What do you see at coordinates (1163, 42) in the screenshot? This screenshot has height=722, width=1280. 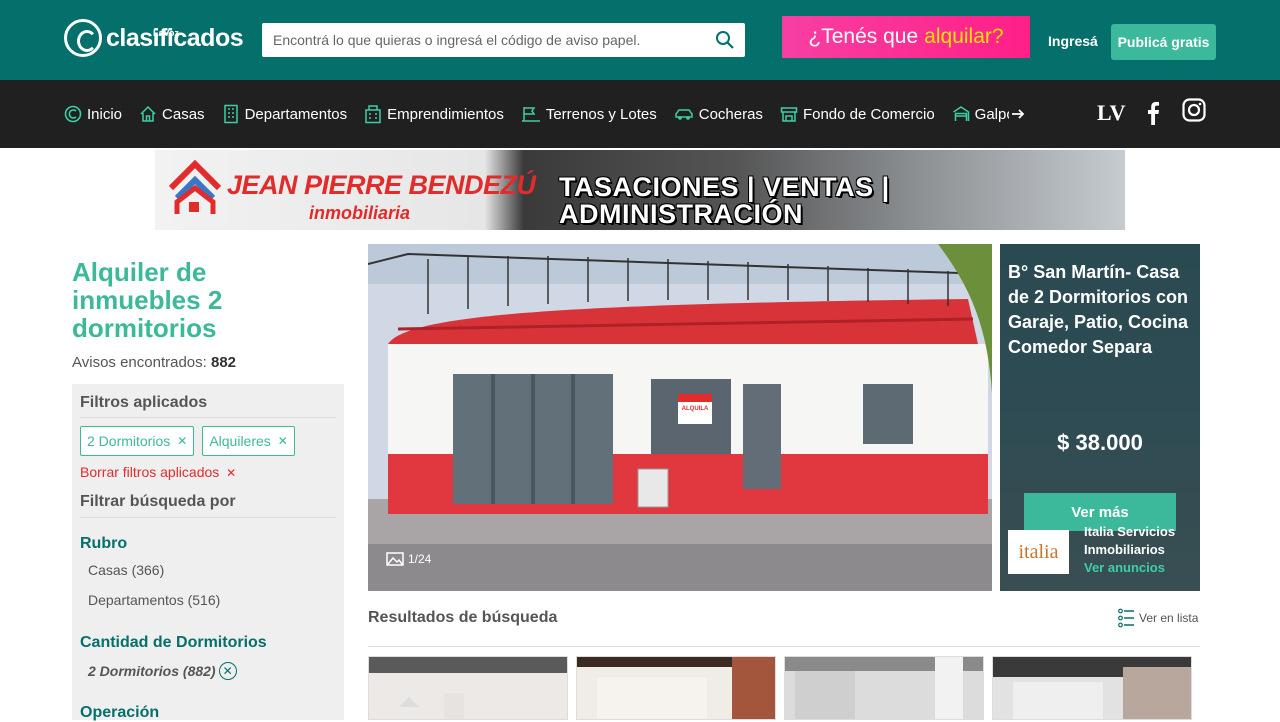 I see `publish-button: Publicá gratis` at bounding box center [1163, 42].